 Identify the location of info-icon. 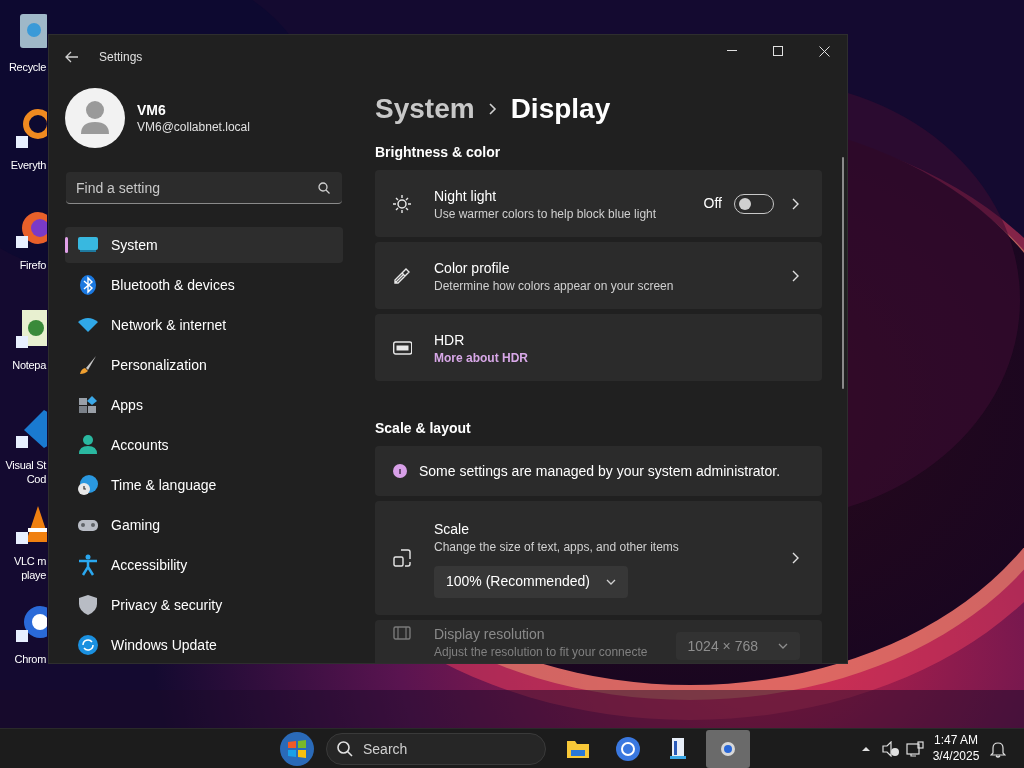
(400, 471).